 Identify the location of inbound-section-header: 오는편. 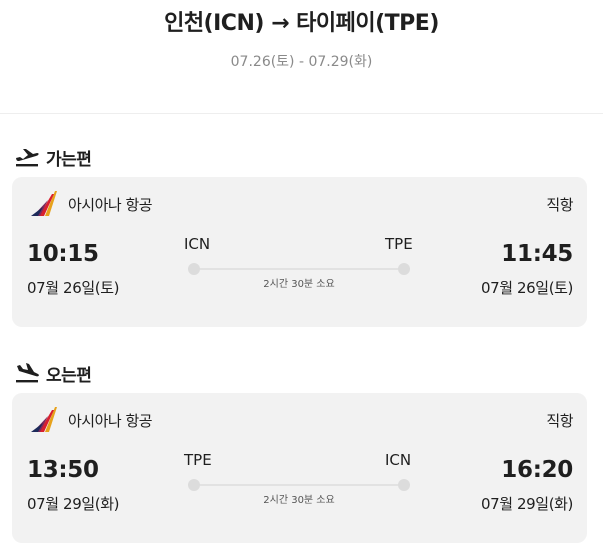
(53, 373).